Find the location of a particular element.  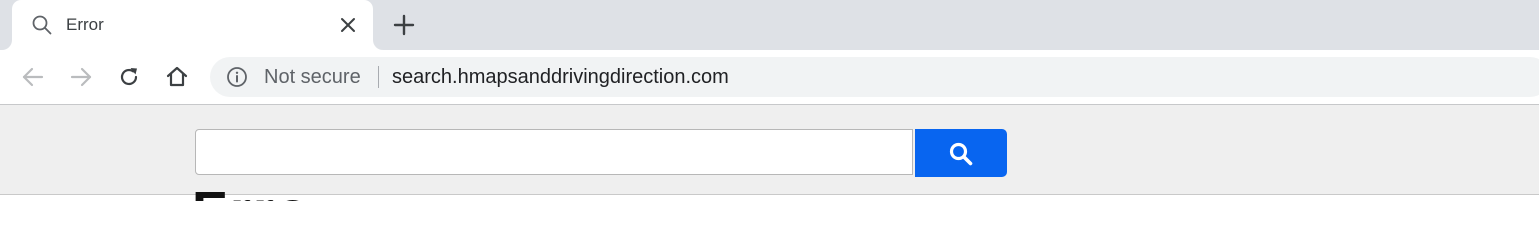

forward-button is located at coordinates (81, 77).